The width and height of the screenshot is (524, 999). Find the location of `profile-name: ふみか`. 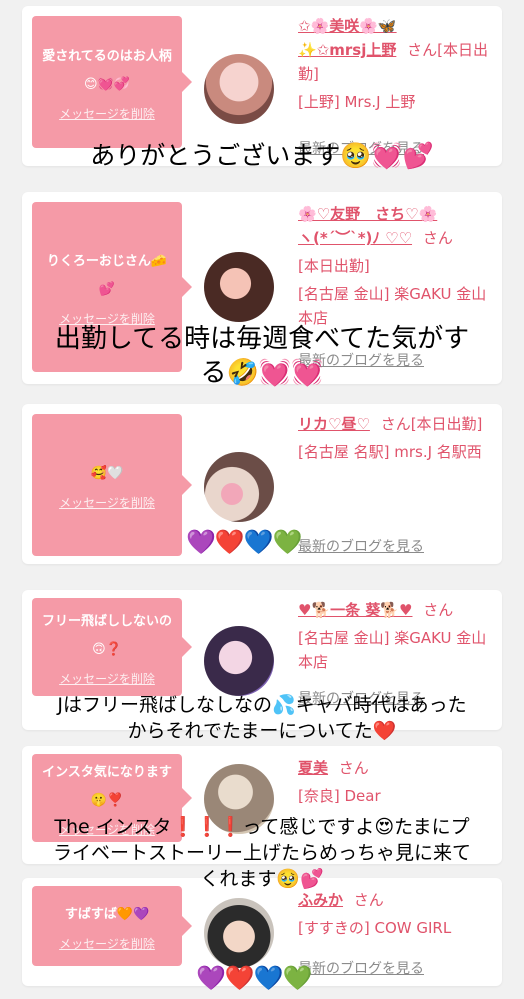

profile-name: ふみか is located at coordinates (320, 900).